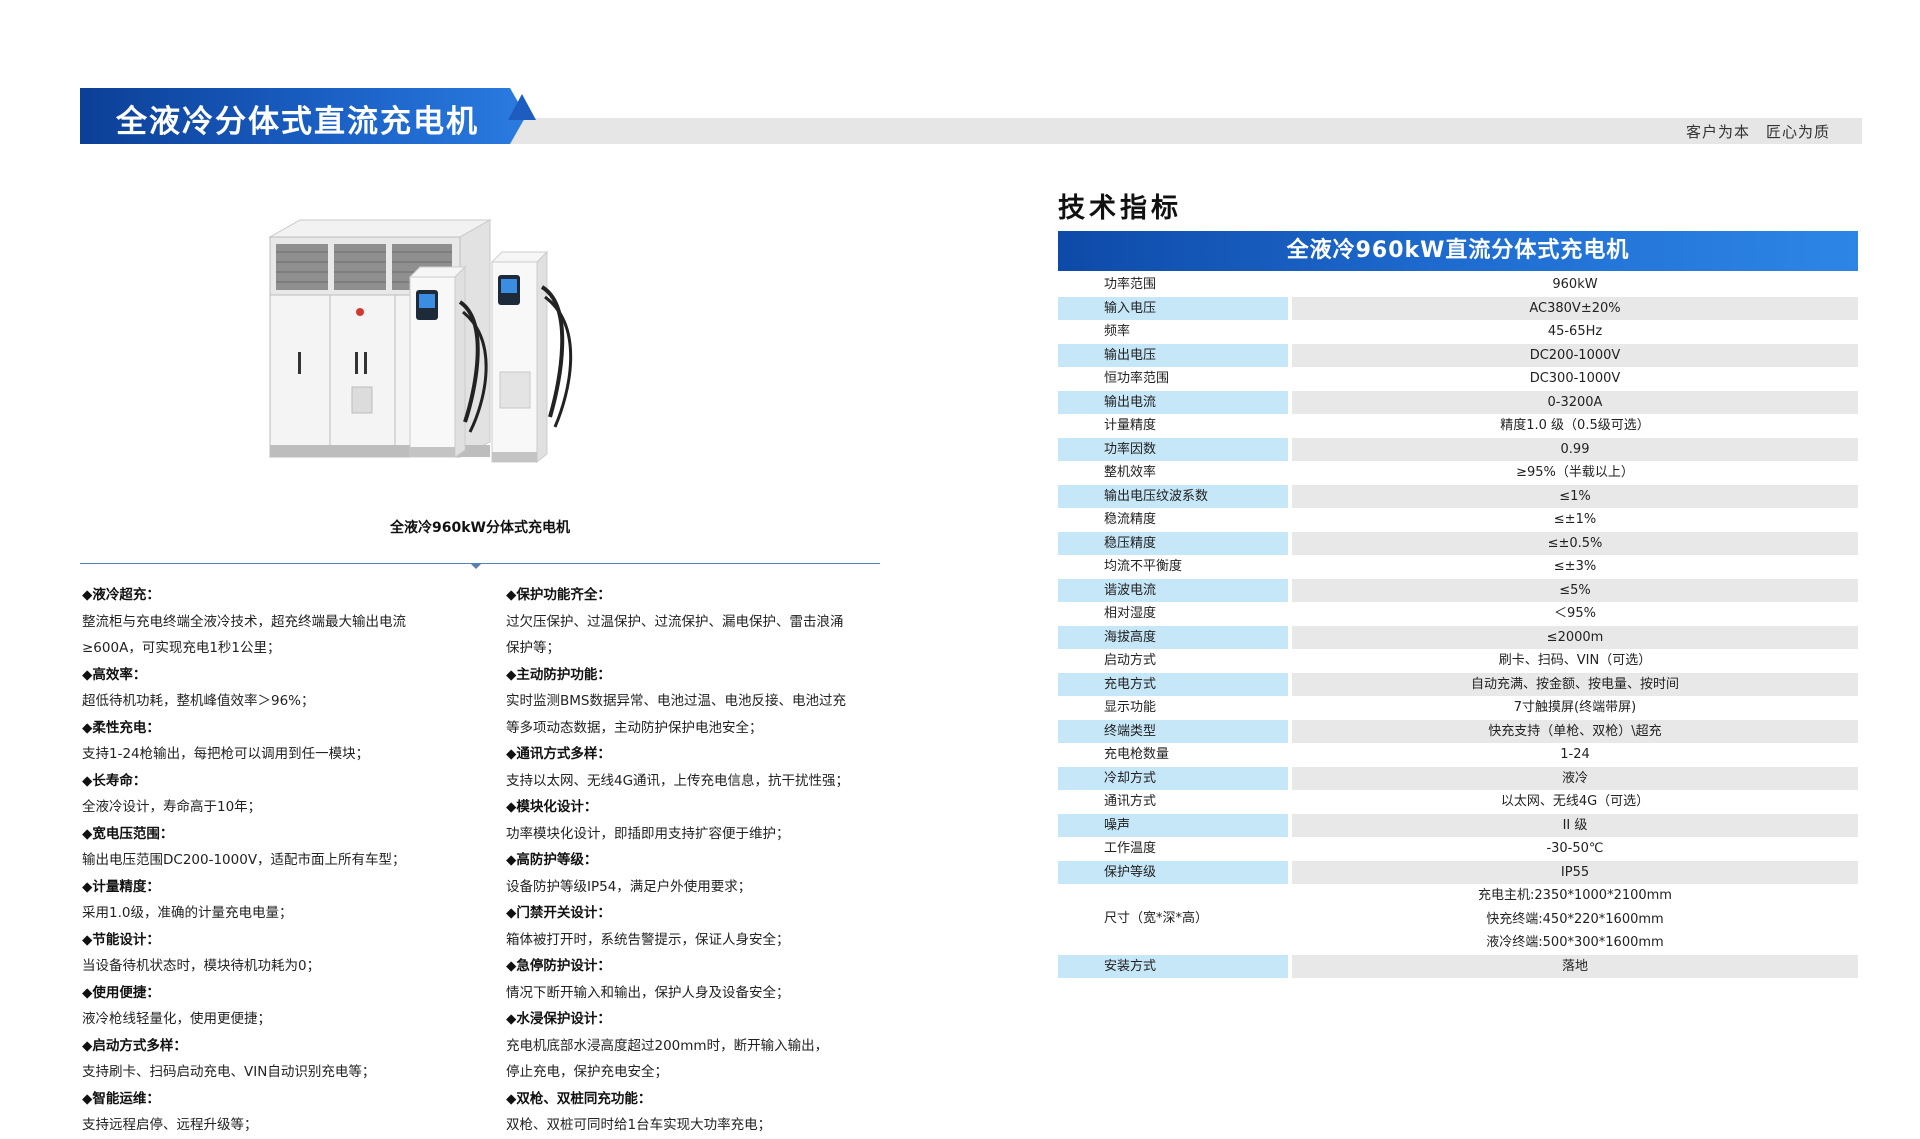  Describe the element at coordinates (629, 886) in the screenshot. I see `feature-description: 设备防护等级IP54，满足户外使用要求；` at that location.